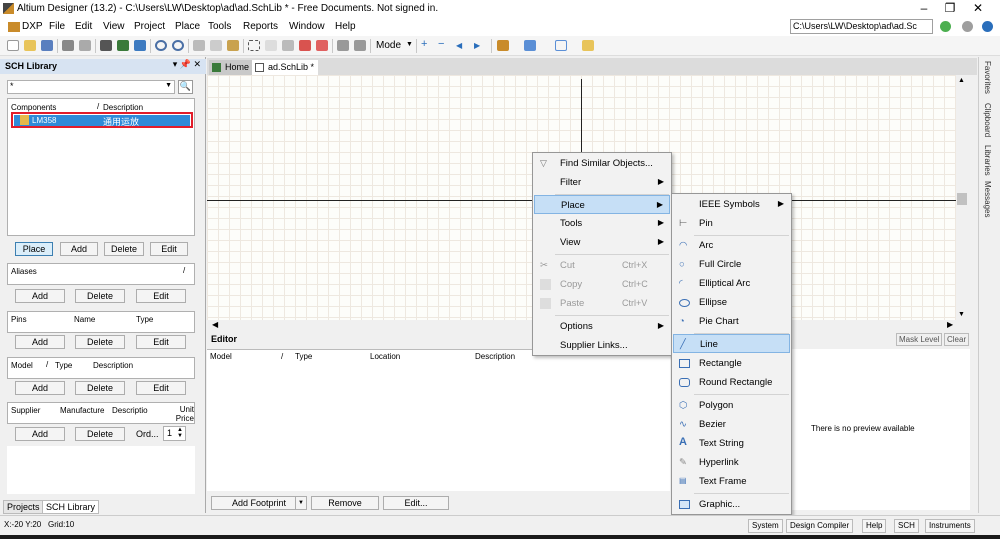 The height and width of the screenshot is (539, 1000). I want to click on menu-item-round-rectangle: Round Rectangle, so click(731, 382).